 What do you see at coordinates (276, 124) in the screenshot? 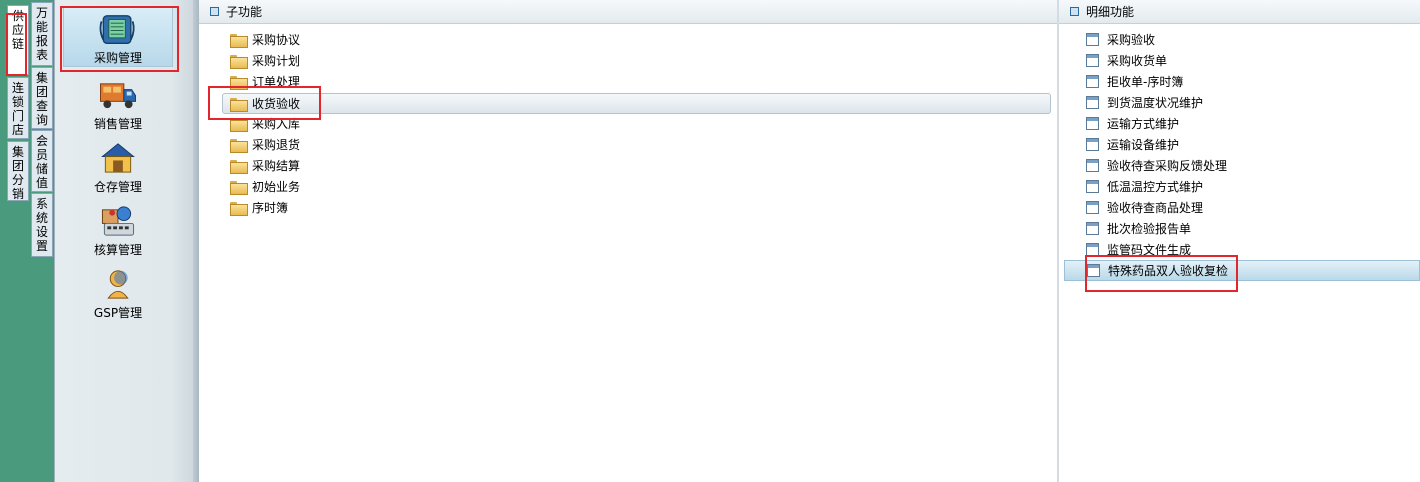
I see `item-label: 采购入库` at bounding box center [276, 124].